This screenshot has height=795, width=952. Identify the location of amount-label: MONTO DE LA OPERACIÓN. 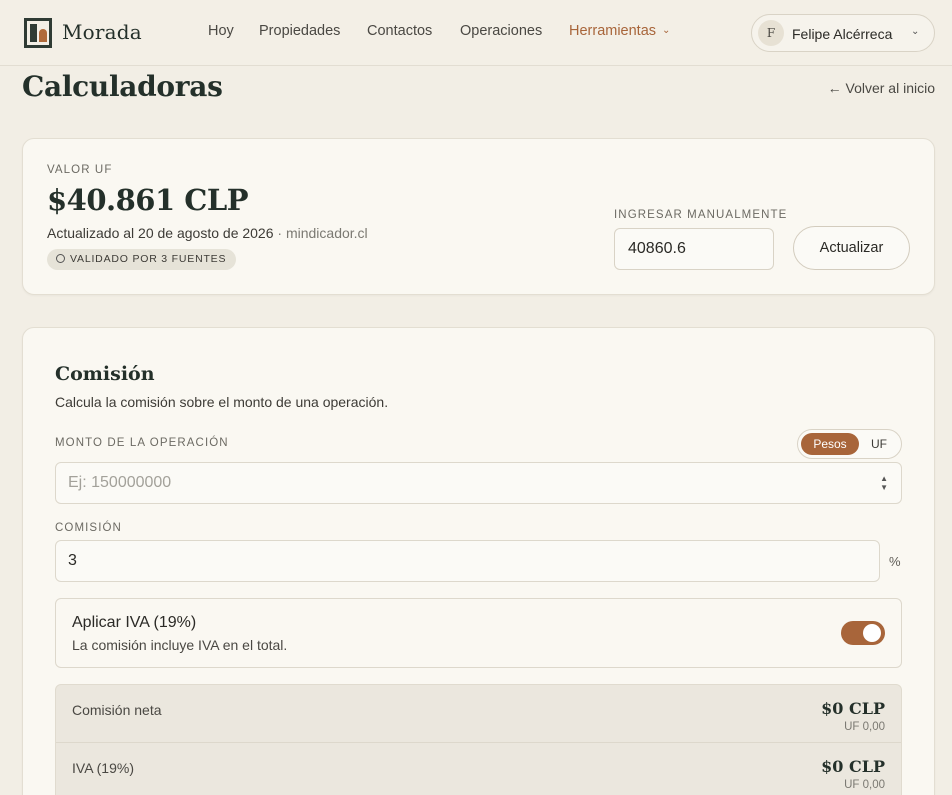
(142, 443).